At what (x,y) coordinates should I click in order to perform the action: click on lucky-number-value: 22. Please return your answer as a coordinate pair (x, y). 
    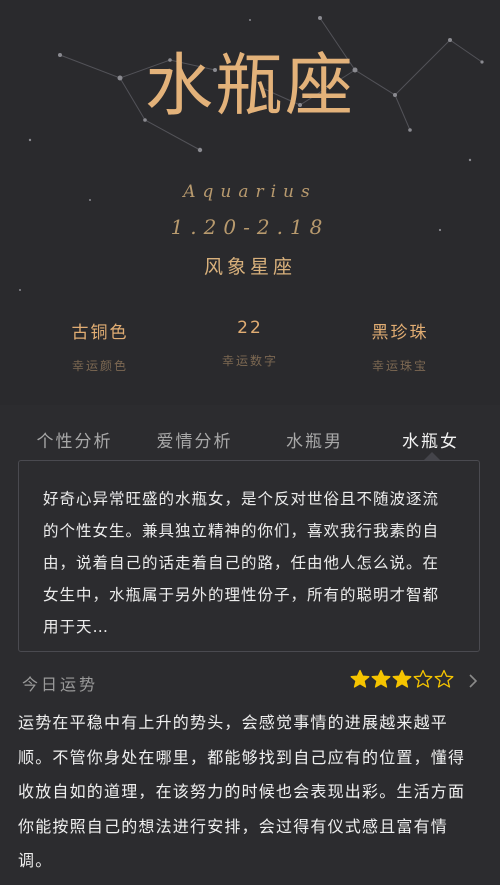
    Looking at the image, I should click on (250, 328).